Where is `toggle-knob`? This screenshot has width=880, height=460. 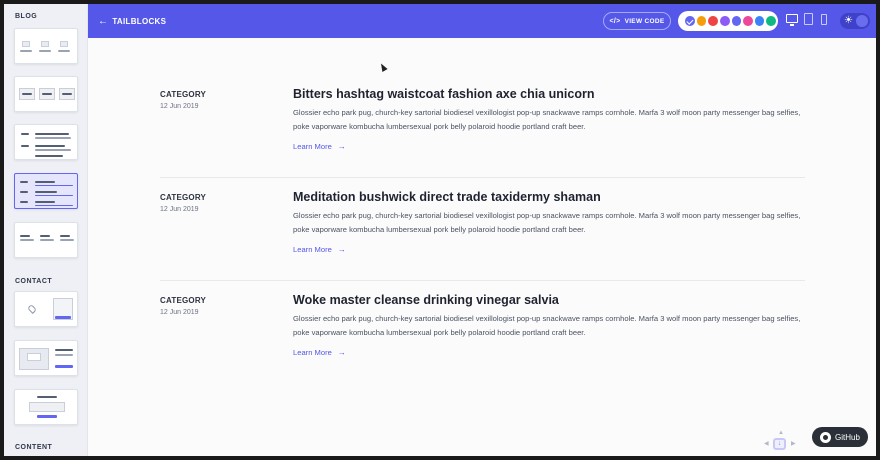
toggle-knob is located at coordinates (862, 21).